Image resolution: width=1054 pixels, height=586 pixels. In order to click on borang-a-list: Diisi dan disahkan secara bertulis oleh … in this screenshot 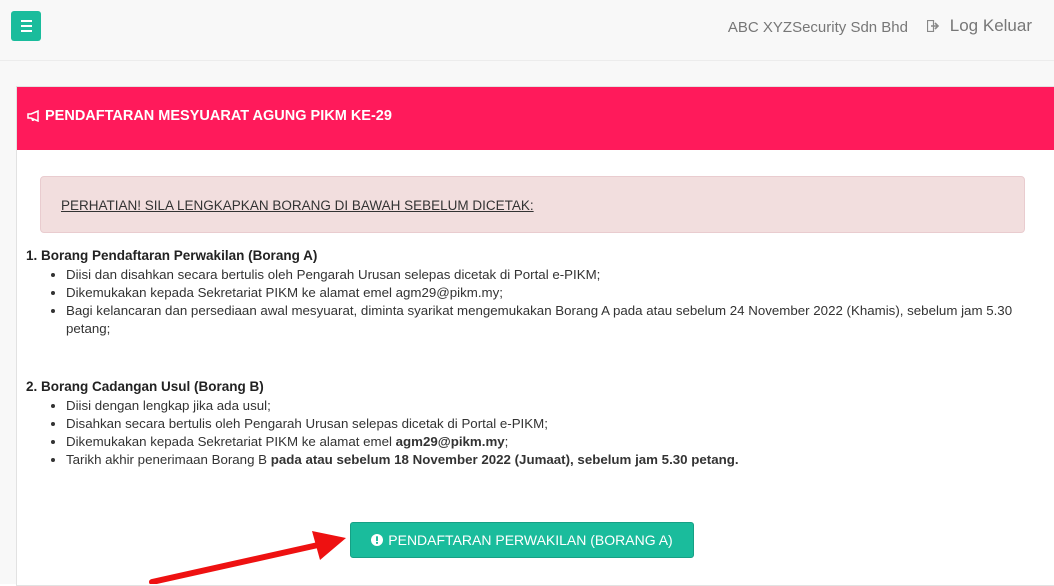, I will do `click(526, 302)`.